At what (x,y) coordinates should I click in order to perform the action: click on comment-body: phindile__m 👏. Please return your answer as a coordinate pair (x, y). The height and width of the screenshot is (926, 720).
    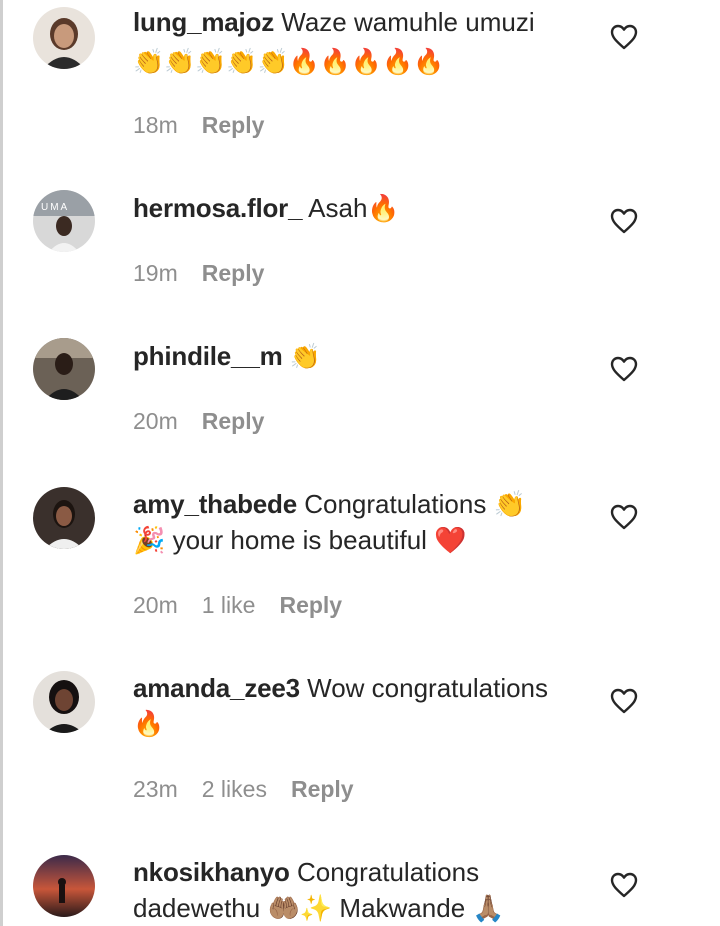
    Looking at the image, I should click on (360, 356).